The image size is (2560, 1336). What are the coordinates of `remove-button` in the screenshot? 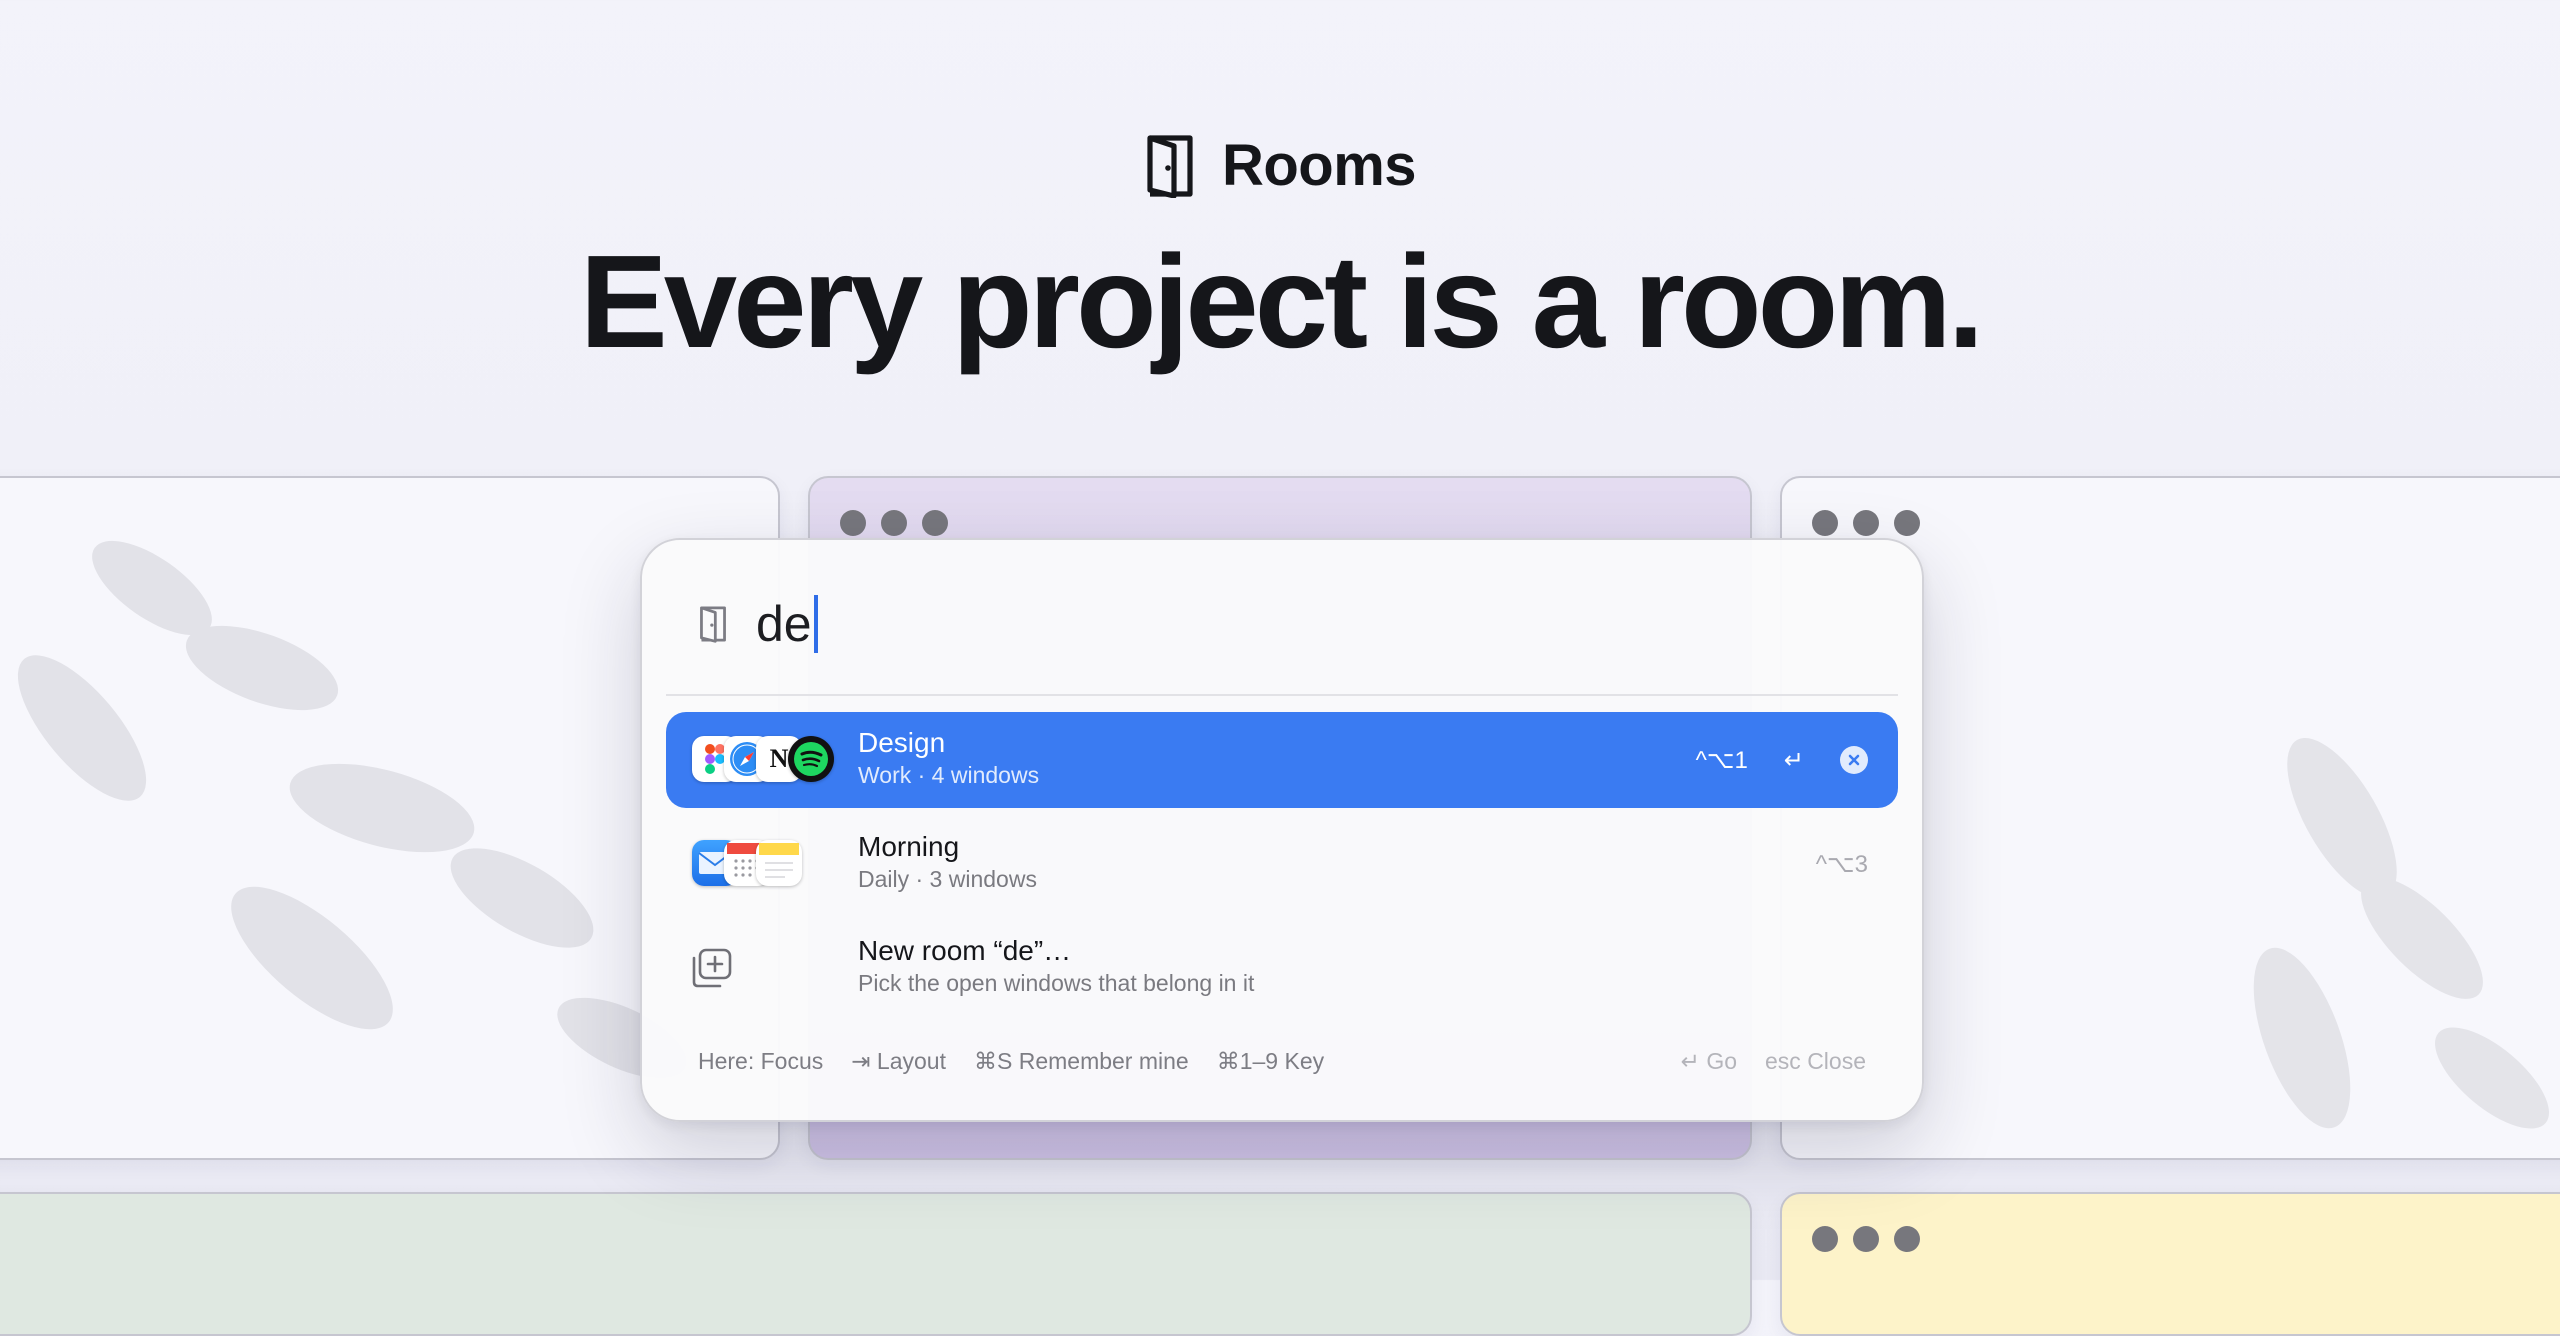 It's located at (1854, 760).